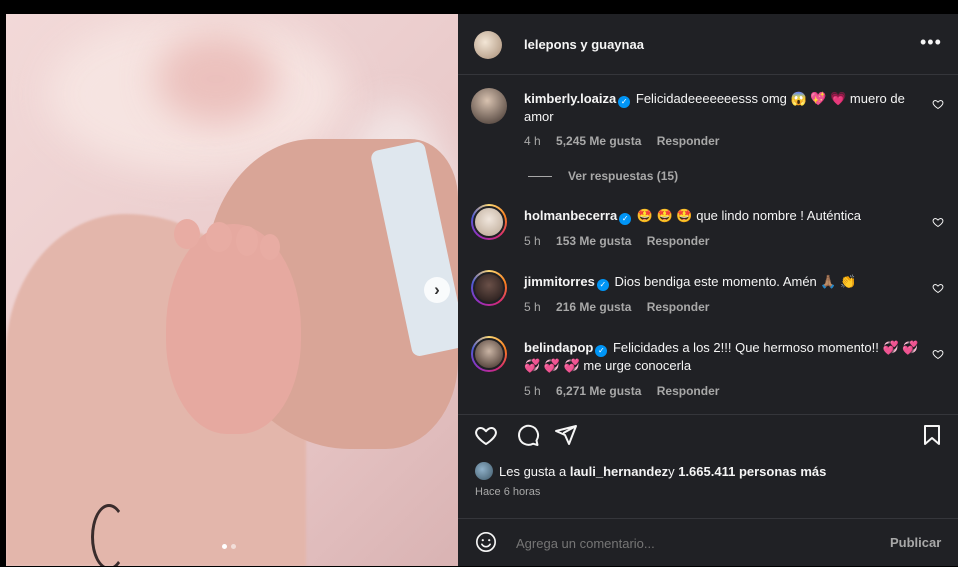 The width and height of the screenshot is (958, 567). Describe the element at coordinates (752, 471) in the screenshot. I see `likes-count: 1.665.411 personas más` at that location.